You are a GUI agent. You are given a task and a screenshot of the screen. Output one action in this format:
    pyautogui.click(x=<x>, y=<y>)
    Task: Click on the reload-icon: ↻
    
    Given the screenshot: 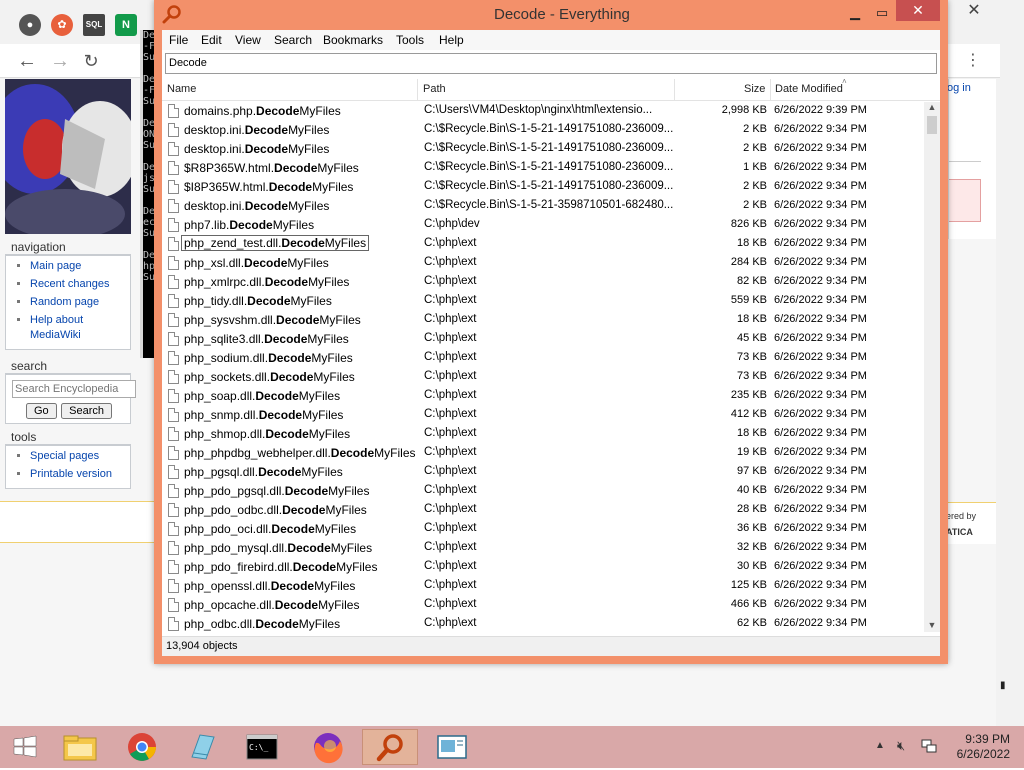 What is the action you would take?
    pyautogui.click(x=91, y=61)
    